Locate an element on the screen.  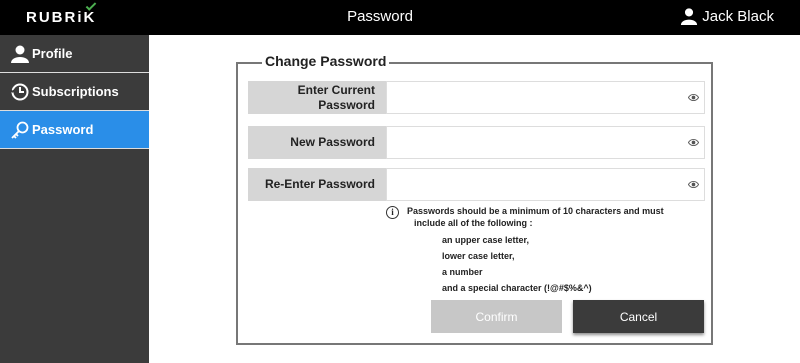
sidebar-item-password: Password is located at coordinates (74, 130).